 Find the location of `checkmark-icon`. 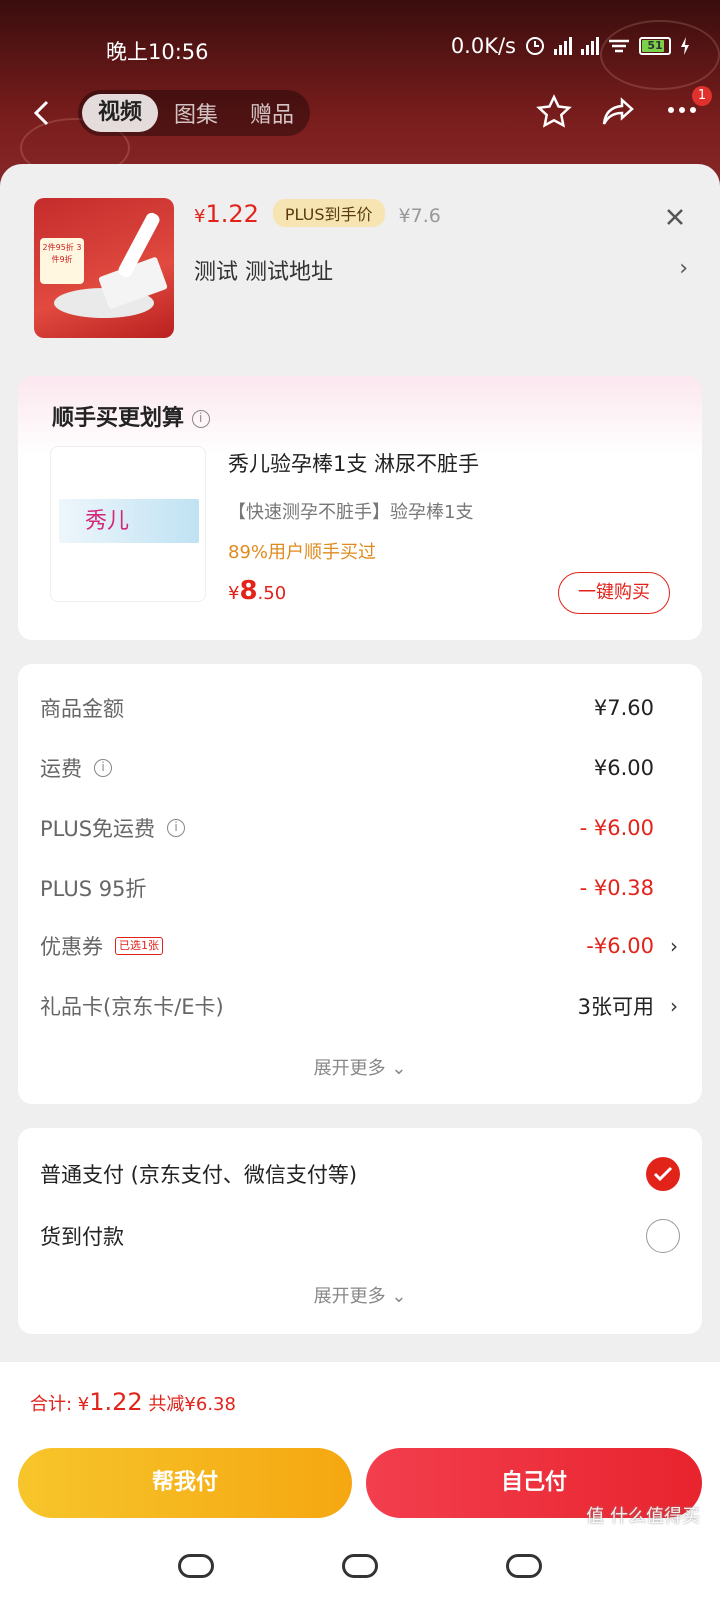

checkmark-icon is located at coordinates (663, 1174).